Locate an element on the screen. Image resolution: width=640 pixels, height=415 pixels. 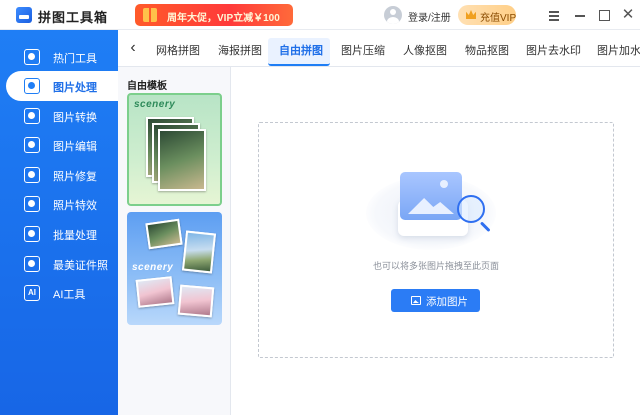
sidebar-item-hot-tools: 热门工具 is located at coordinates (59, 57).